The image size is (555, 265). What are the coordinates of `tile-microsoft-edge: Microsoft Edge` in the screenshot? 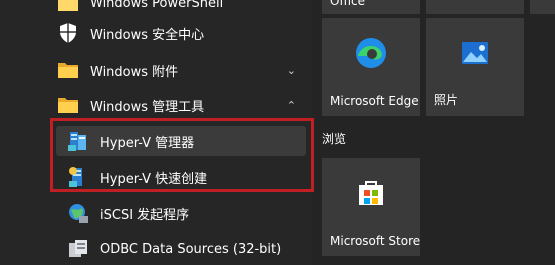 It's located at (371, 67).